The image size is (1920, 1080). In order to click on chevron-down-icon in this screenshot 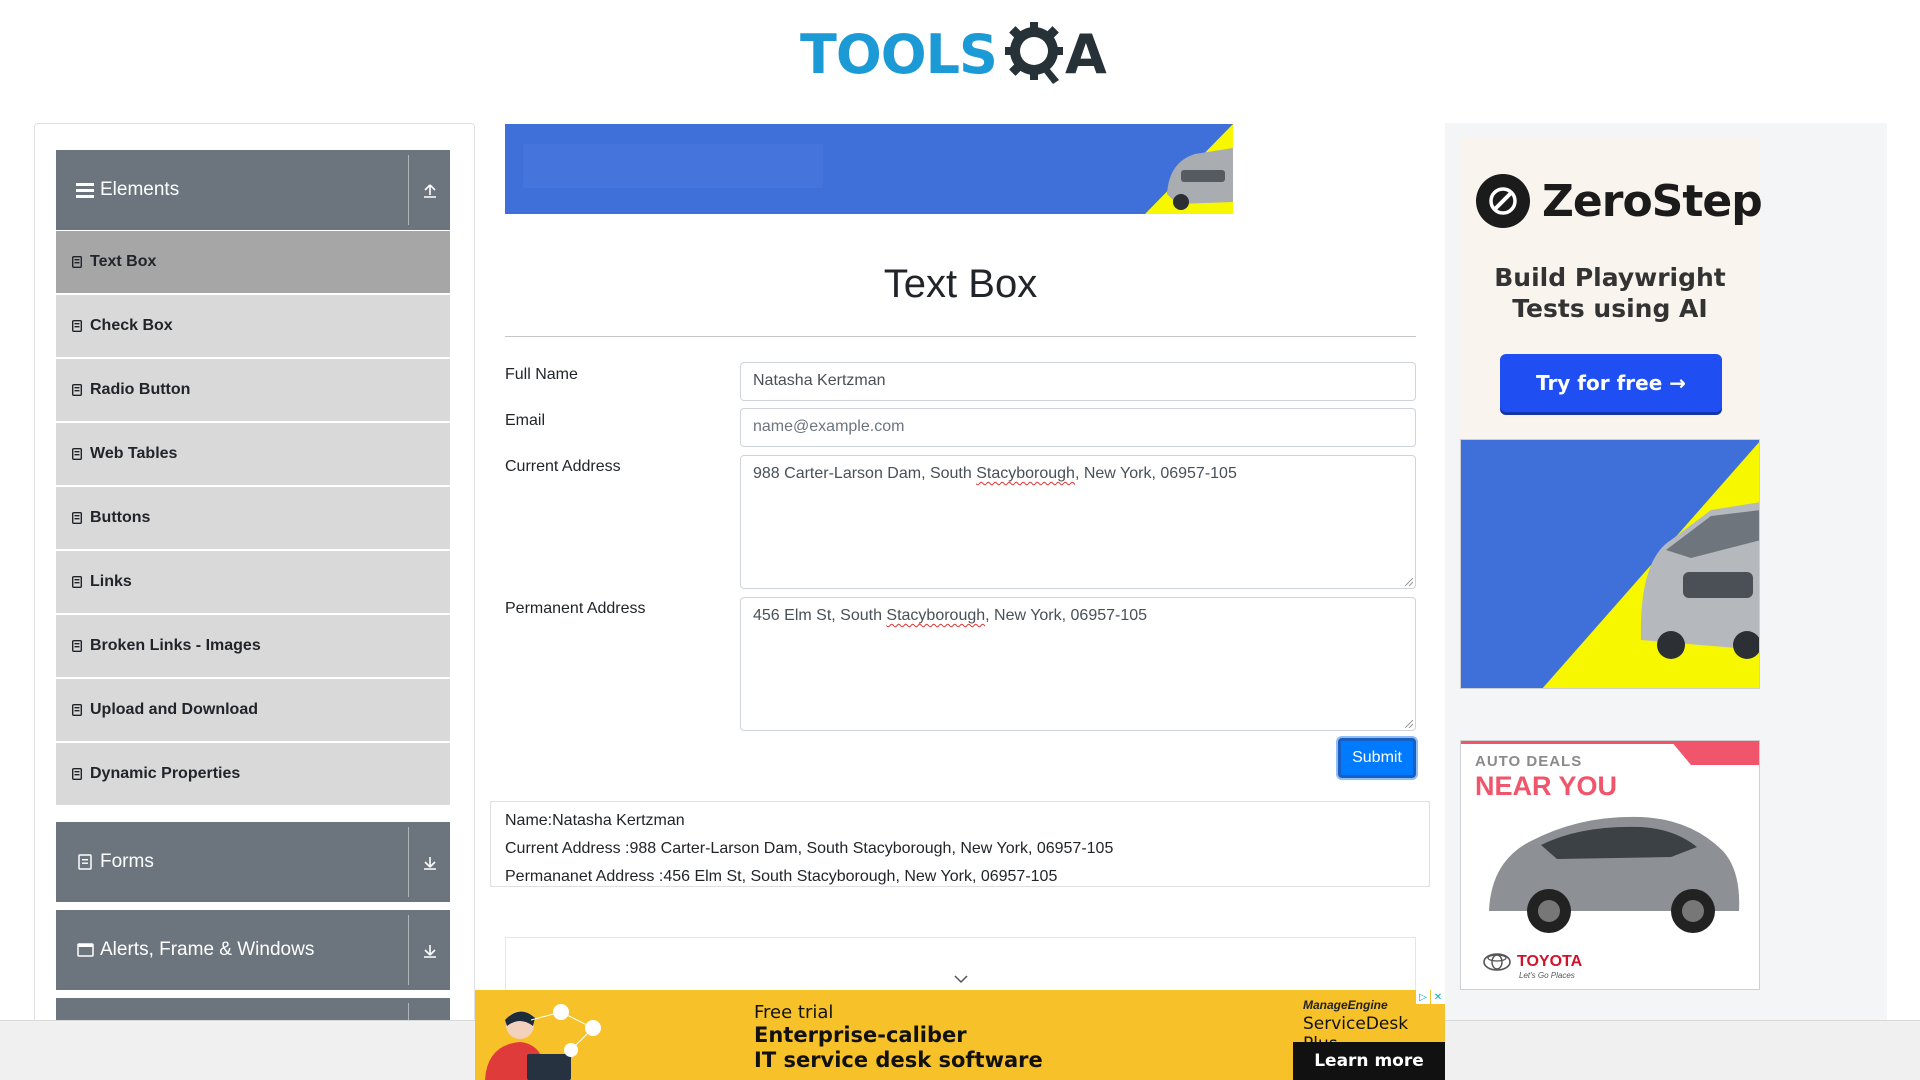, I will do `click(961, 979)`.